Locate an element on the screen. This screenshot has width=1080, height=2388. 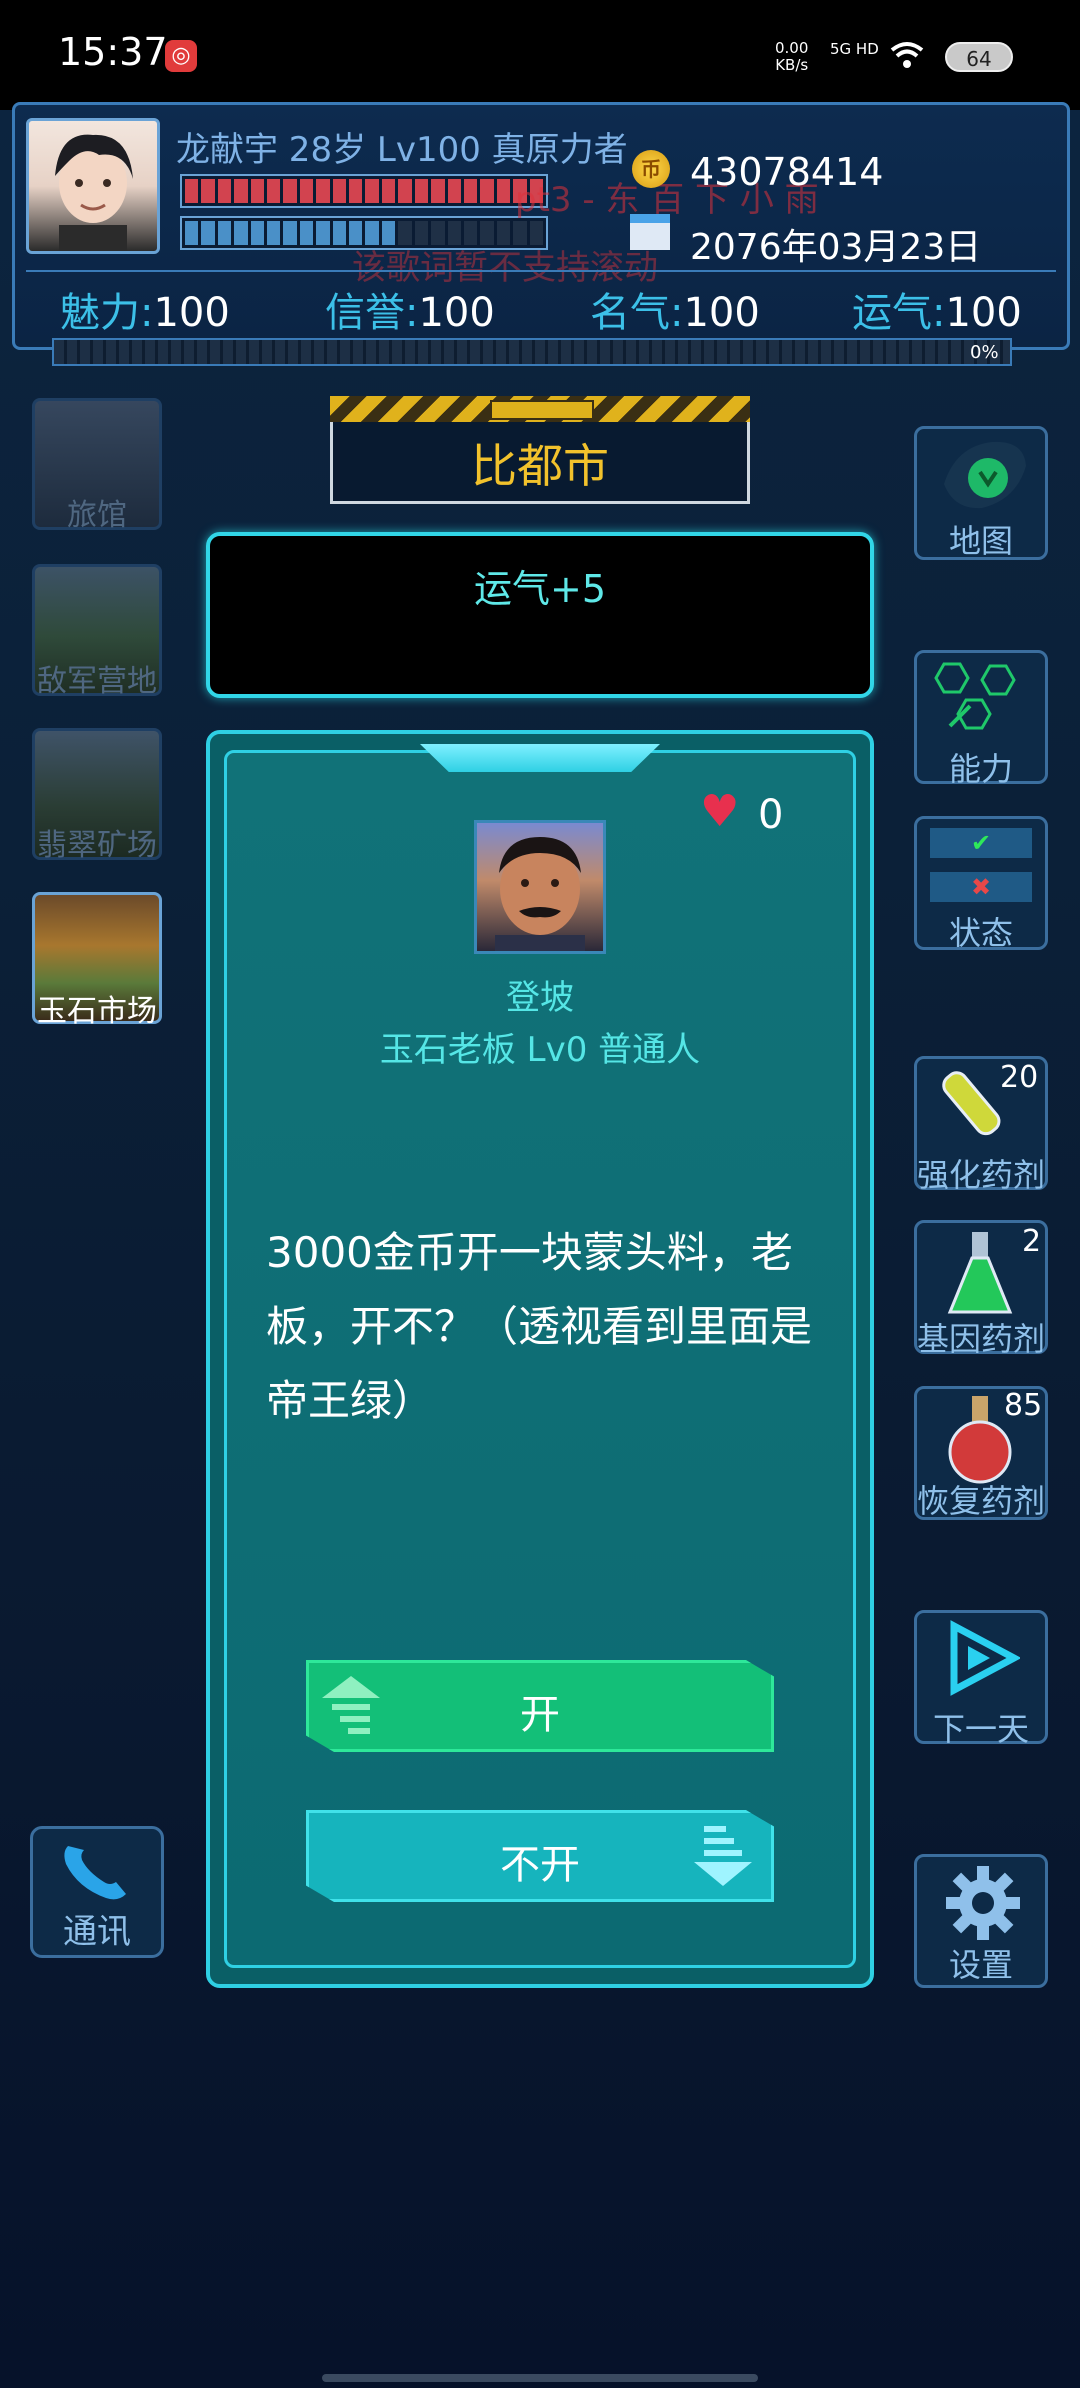
map-icon is located at coordinates (985, 475).